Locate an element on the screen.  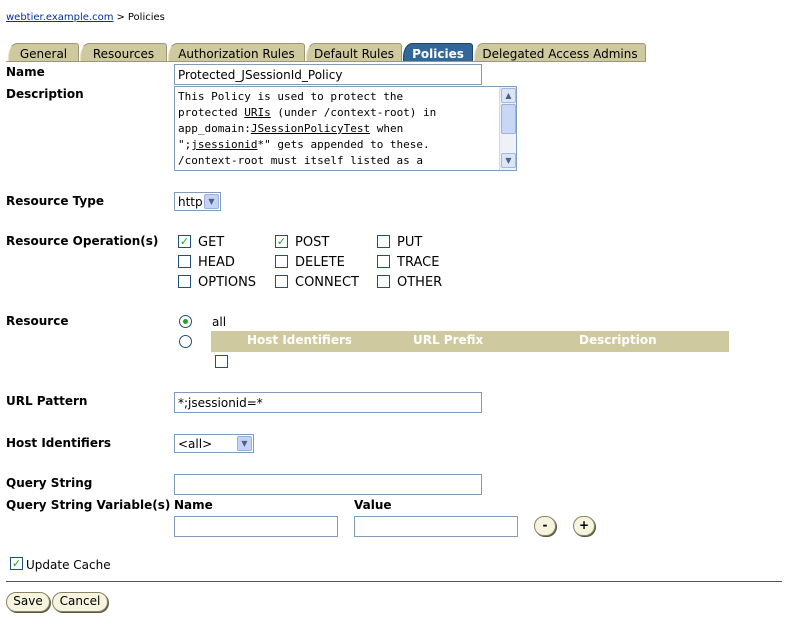
checkbox-get: ✓ is located at coordinates (184, 241).